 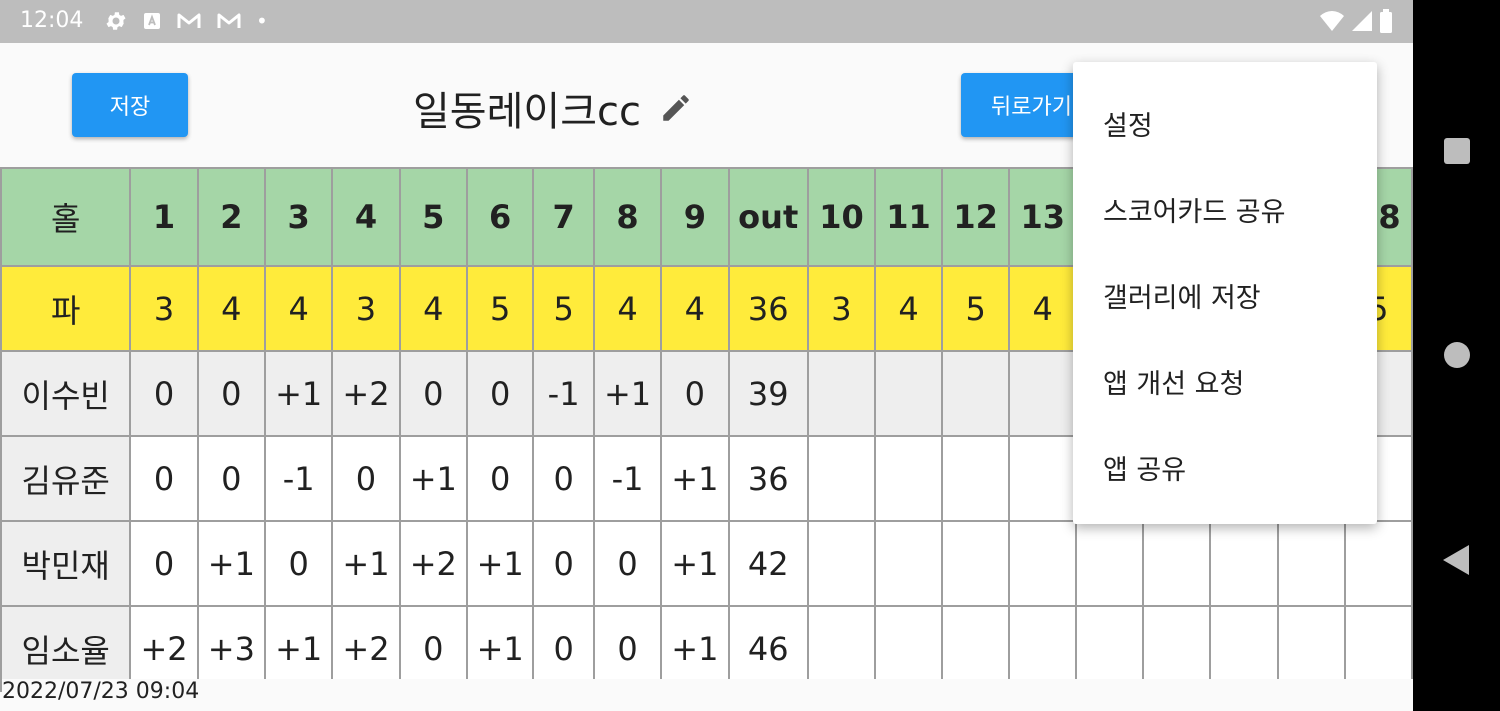 I want to click on hole-row-cell: 6, so click(x=500, y=217).